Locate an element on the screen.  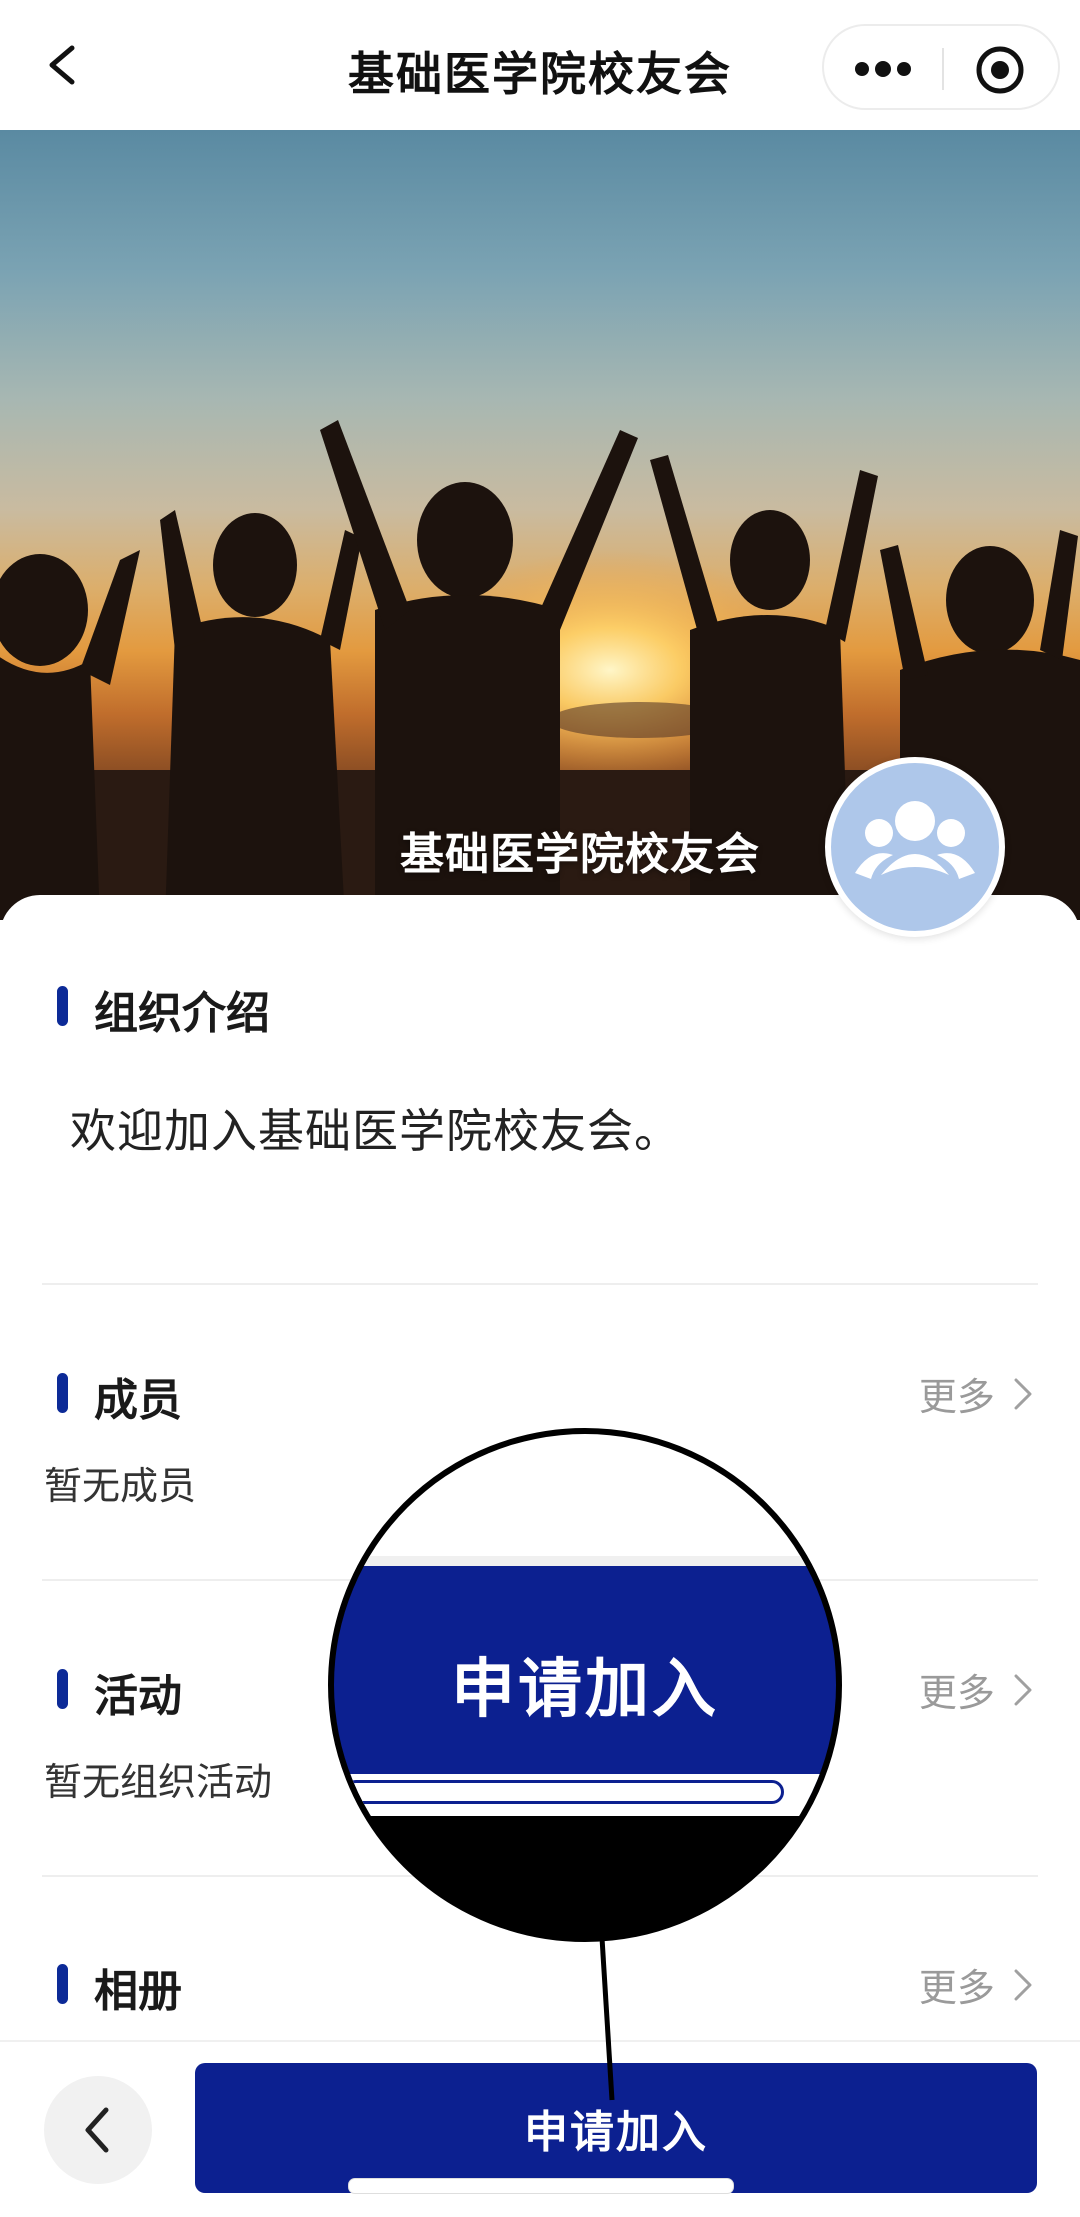
magnifier-bottom-area is located at coordinates (585, 1877).